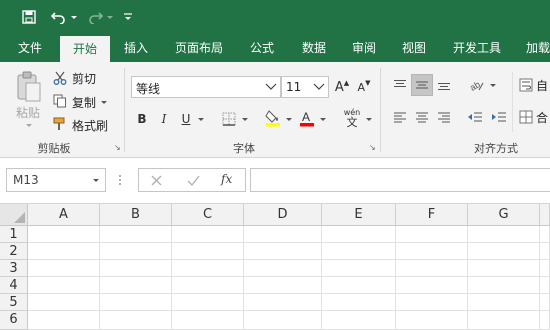 The height and width of the screenshot is (330, 550). What do you see at coordinates (201, 119) in the screenshot?
I see `underline-dropdown-icon` at bounding box center [201, 119].